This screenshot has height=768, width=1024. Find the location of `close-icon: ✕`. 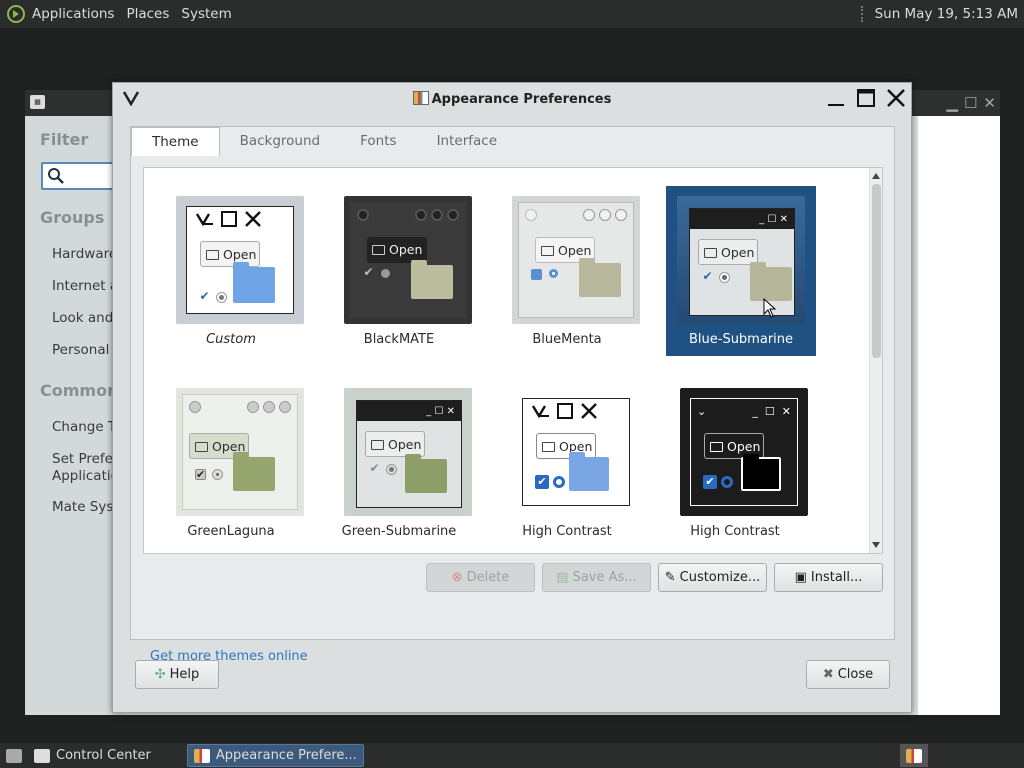

close-icon: ✕ is located at coordinates (989, 103).